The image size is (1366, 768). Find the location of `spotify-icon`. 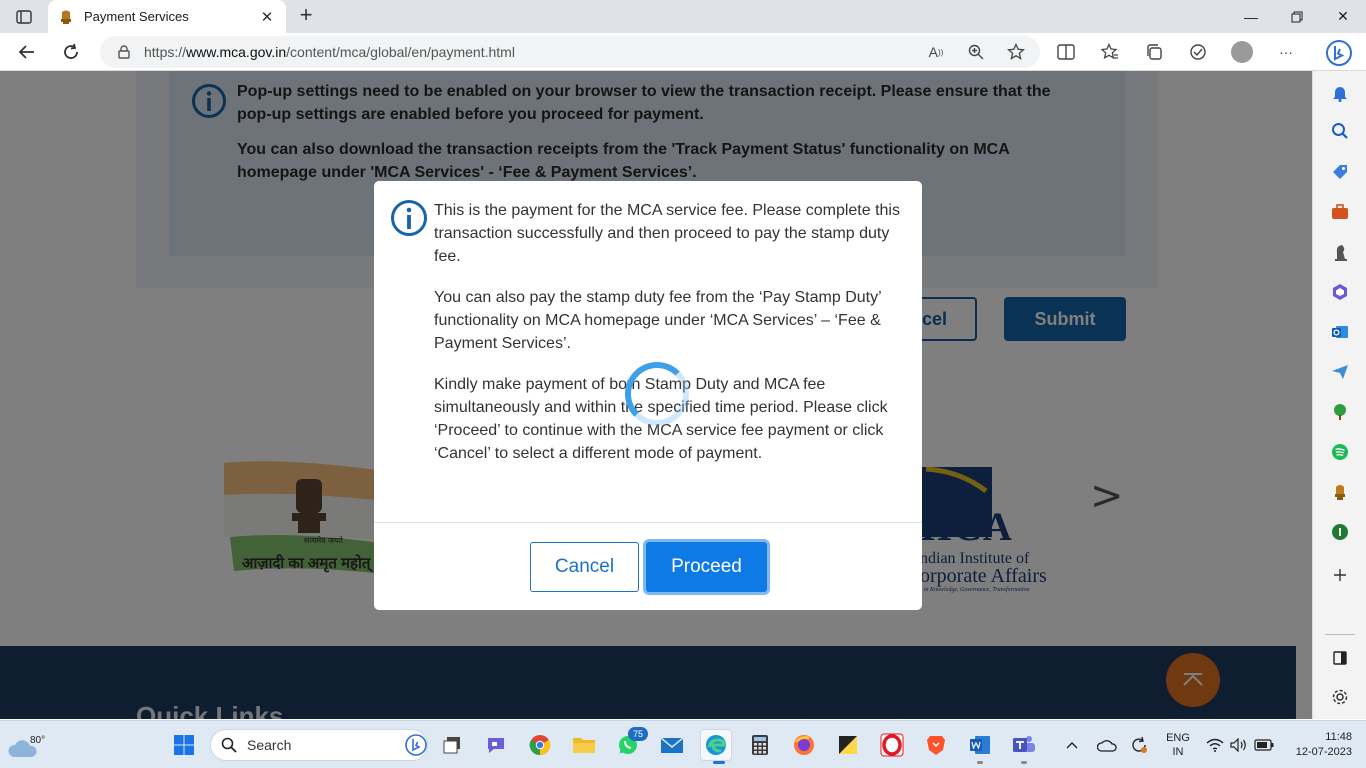

spotify-icon is located at coordinates (1340, 452).